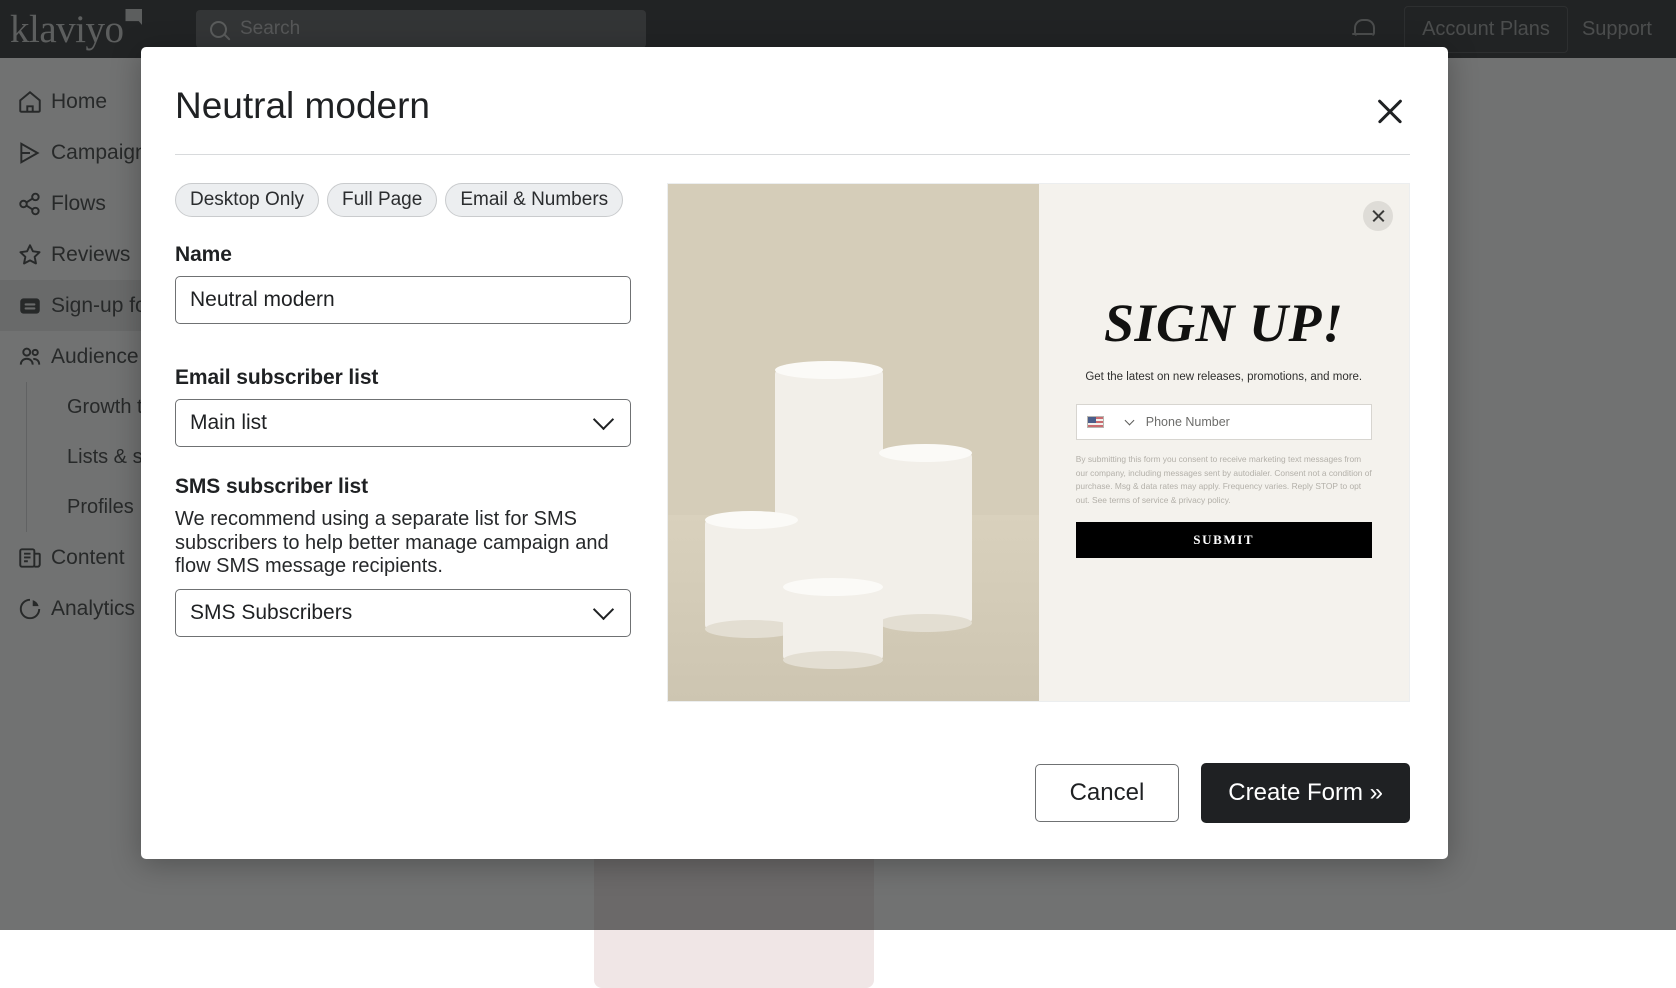 The width and height of the screenshot is (1676, 988). I want to click on podium-short-front, so click(833, 623).